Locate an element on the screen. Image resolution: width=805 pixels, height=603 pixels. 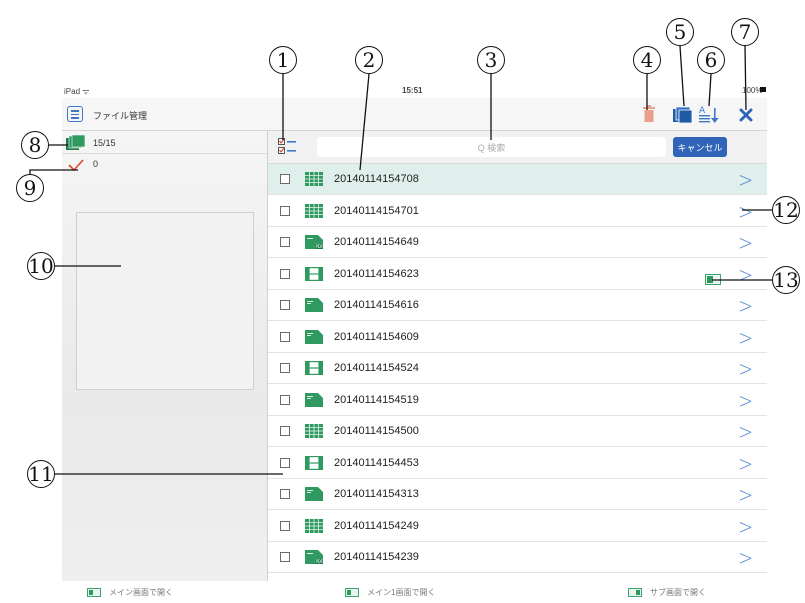
cancel-button: キャンセル is located at coordinates (700, 147).